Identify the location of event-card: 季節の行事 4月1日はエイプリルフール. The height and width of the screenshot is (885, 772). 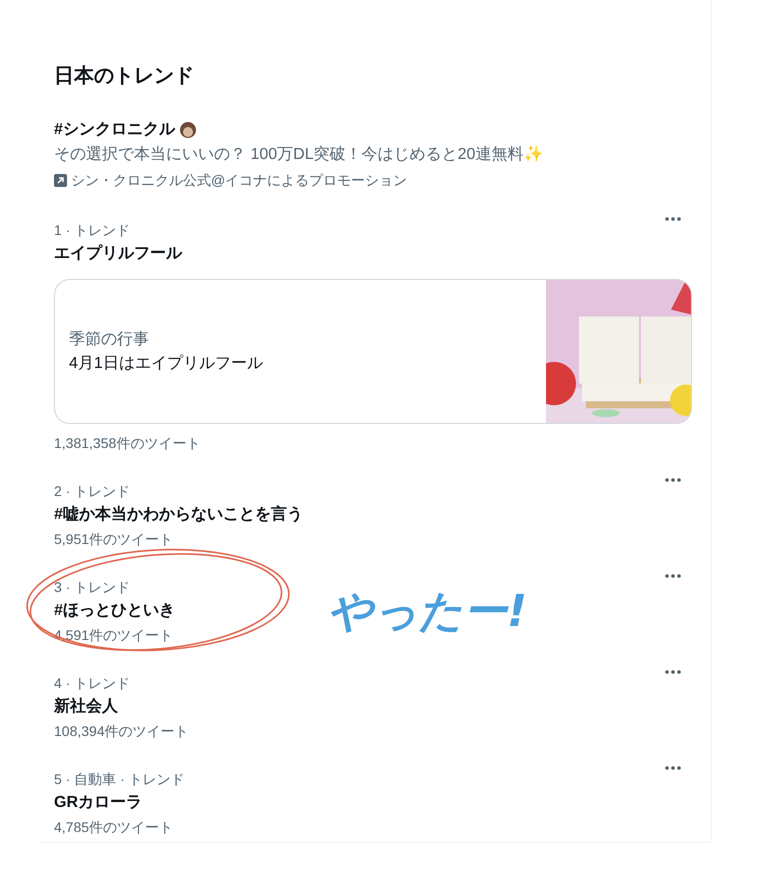
(373, 351).